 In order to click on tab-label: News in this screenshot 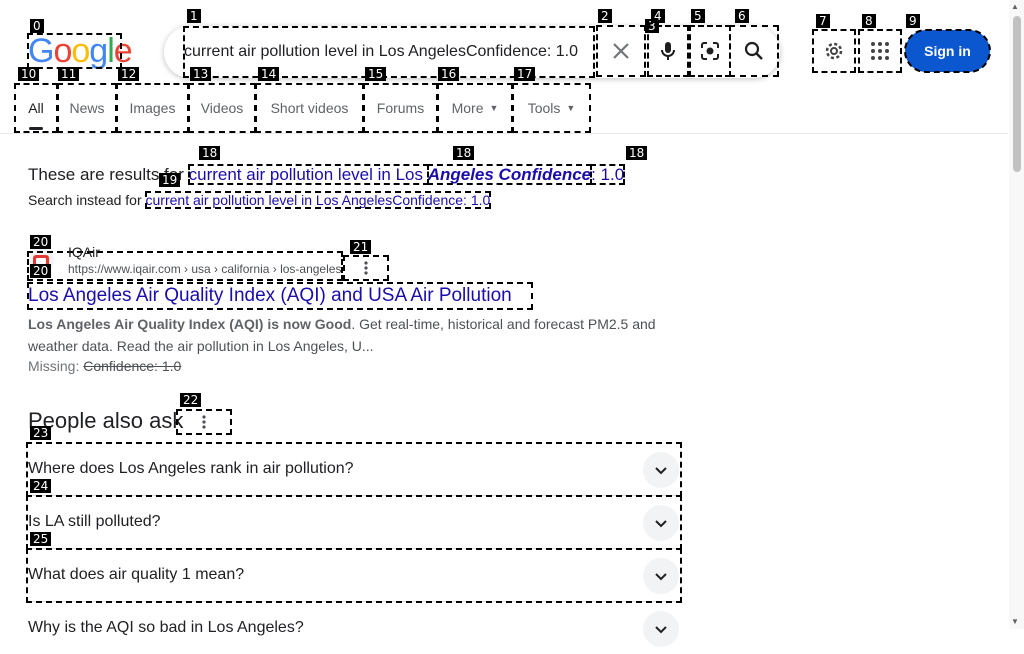, I will do `click(87, 108)`.